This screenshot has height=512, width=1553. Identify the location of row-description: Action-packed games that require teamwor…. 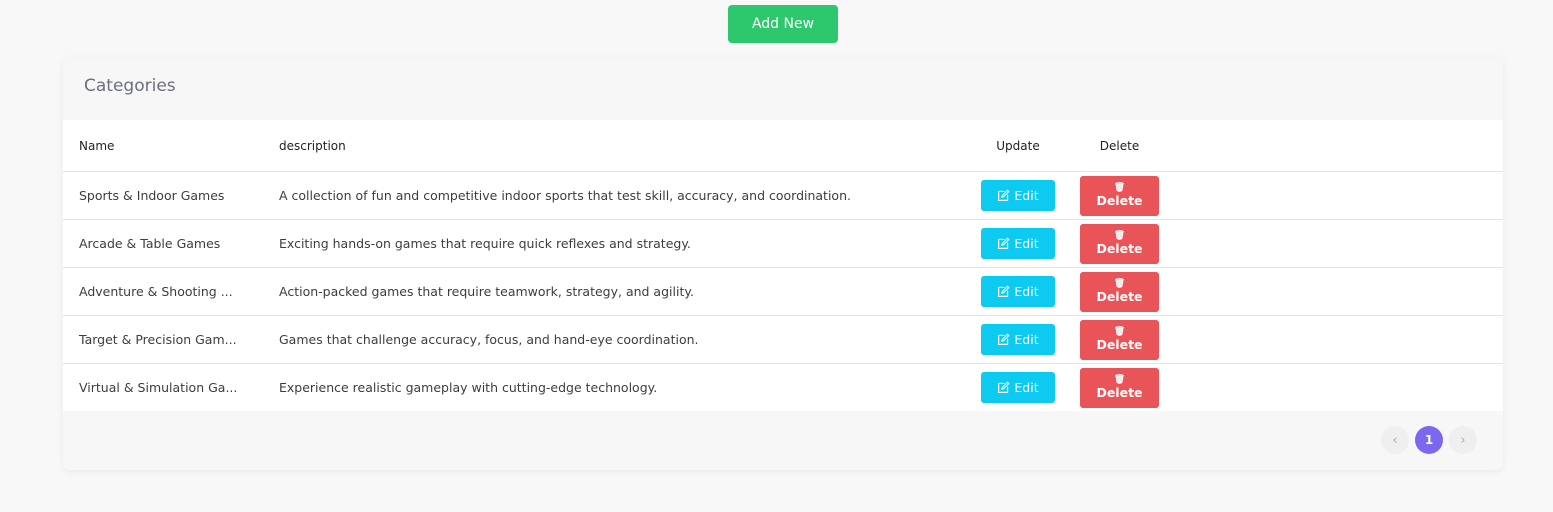
(619, 291).